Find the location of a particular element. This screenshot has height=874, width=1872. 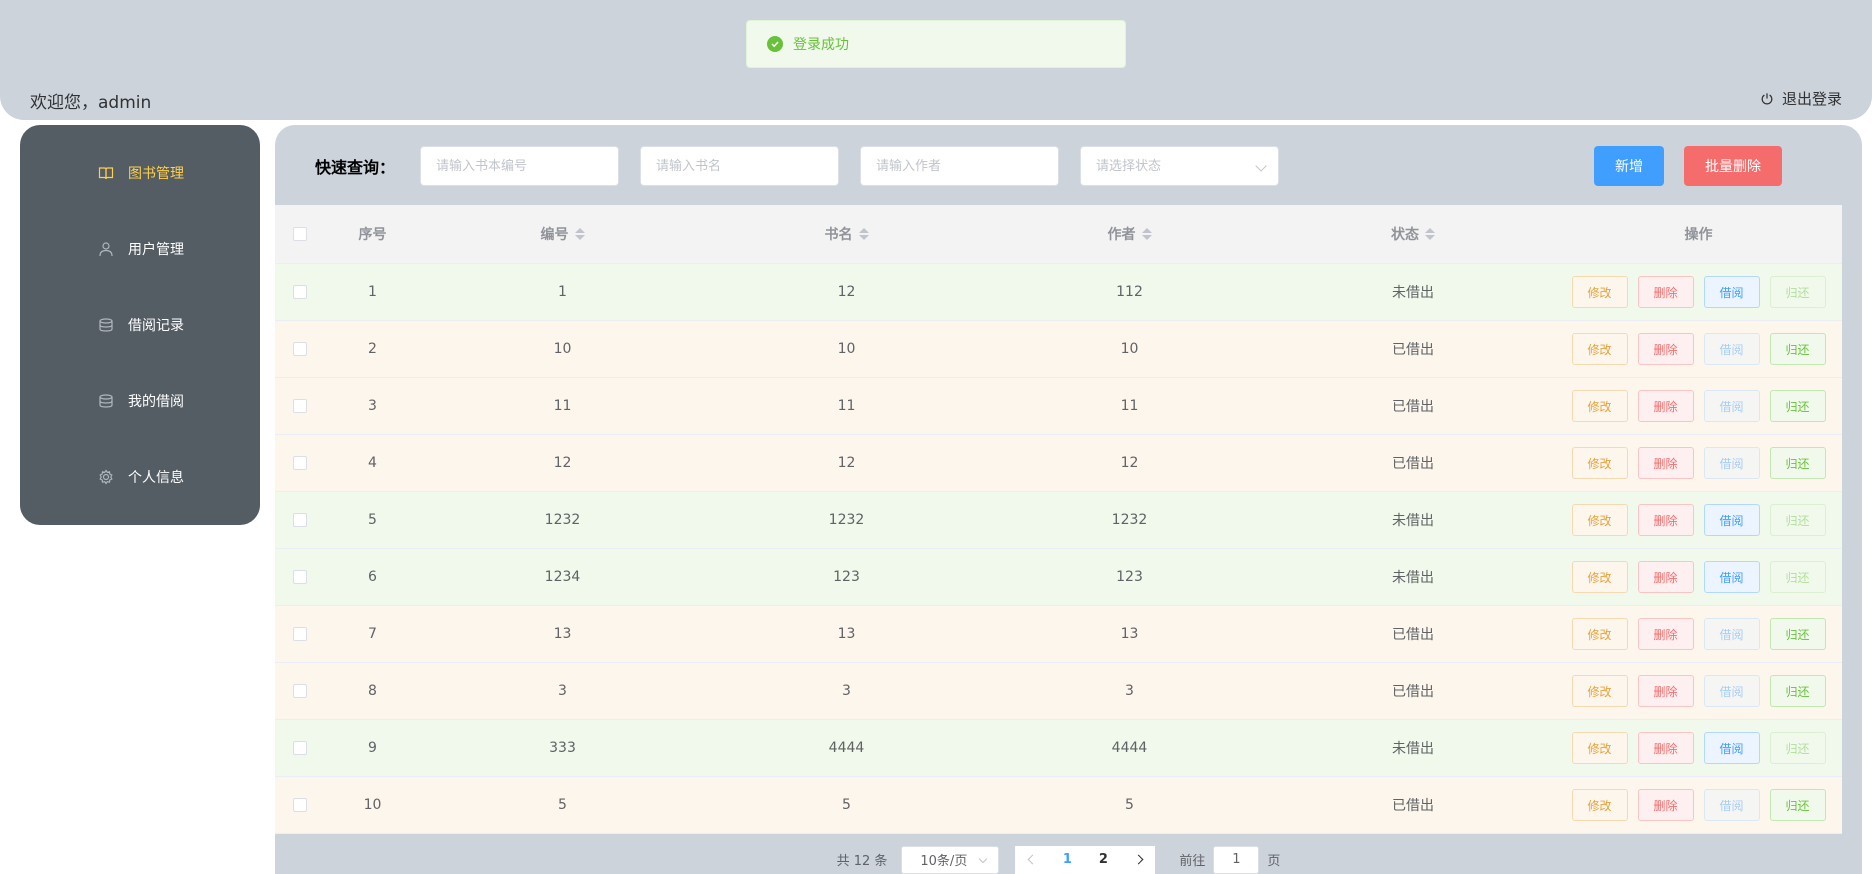

page-1: 1 is located at coordinates (1067, 859).